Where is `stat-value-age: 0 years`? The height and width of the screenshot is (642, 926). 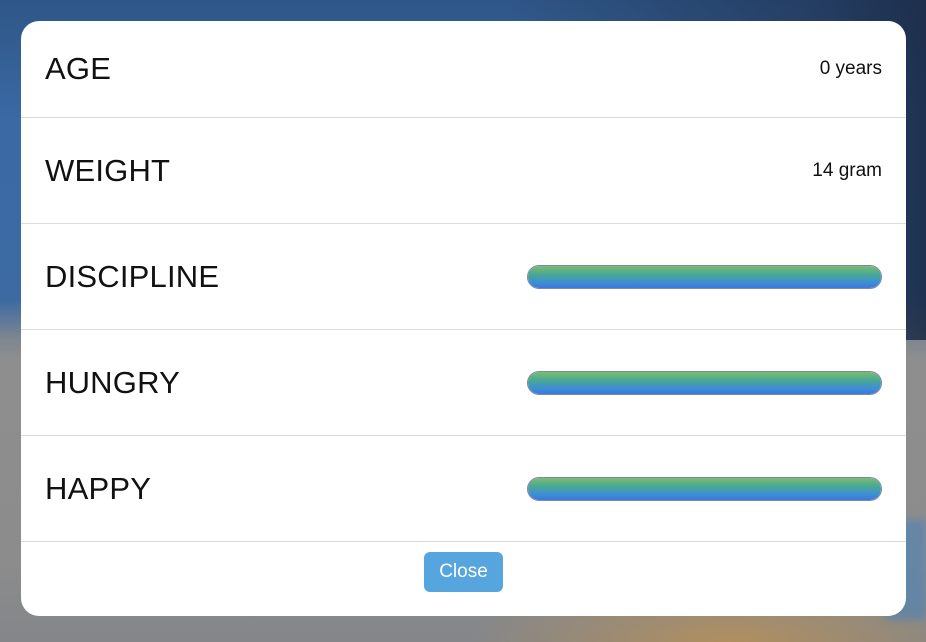
stat-value-age: 0 years is located at coordinates (850, 68).